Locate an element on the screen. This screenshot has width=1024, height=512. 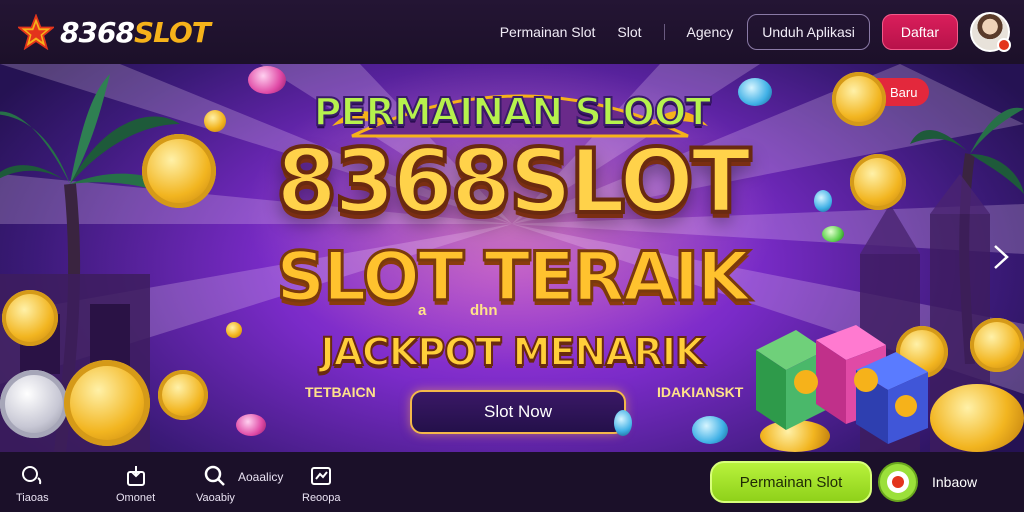
nav-slot: Slot is located at coordinates (629, 32).